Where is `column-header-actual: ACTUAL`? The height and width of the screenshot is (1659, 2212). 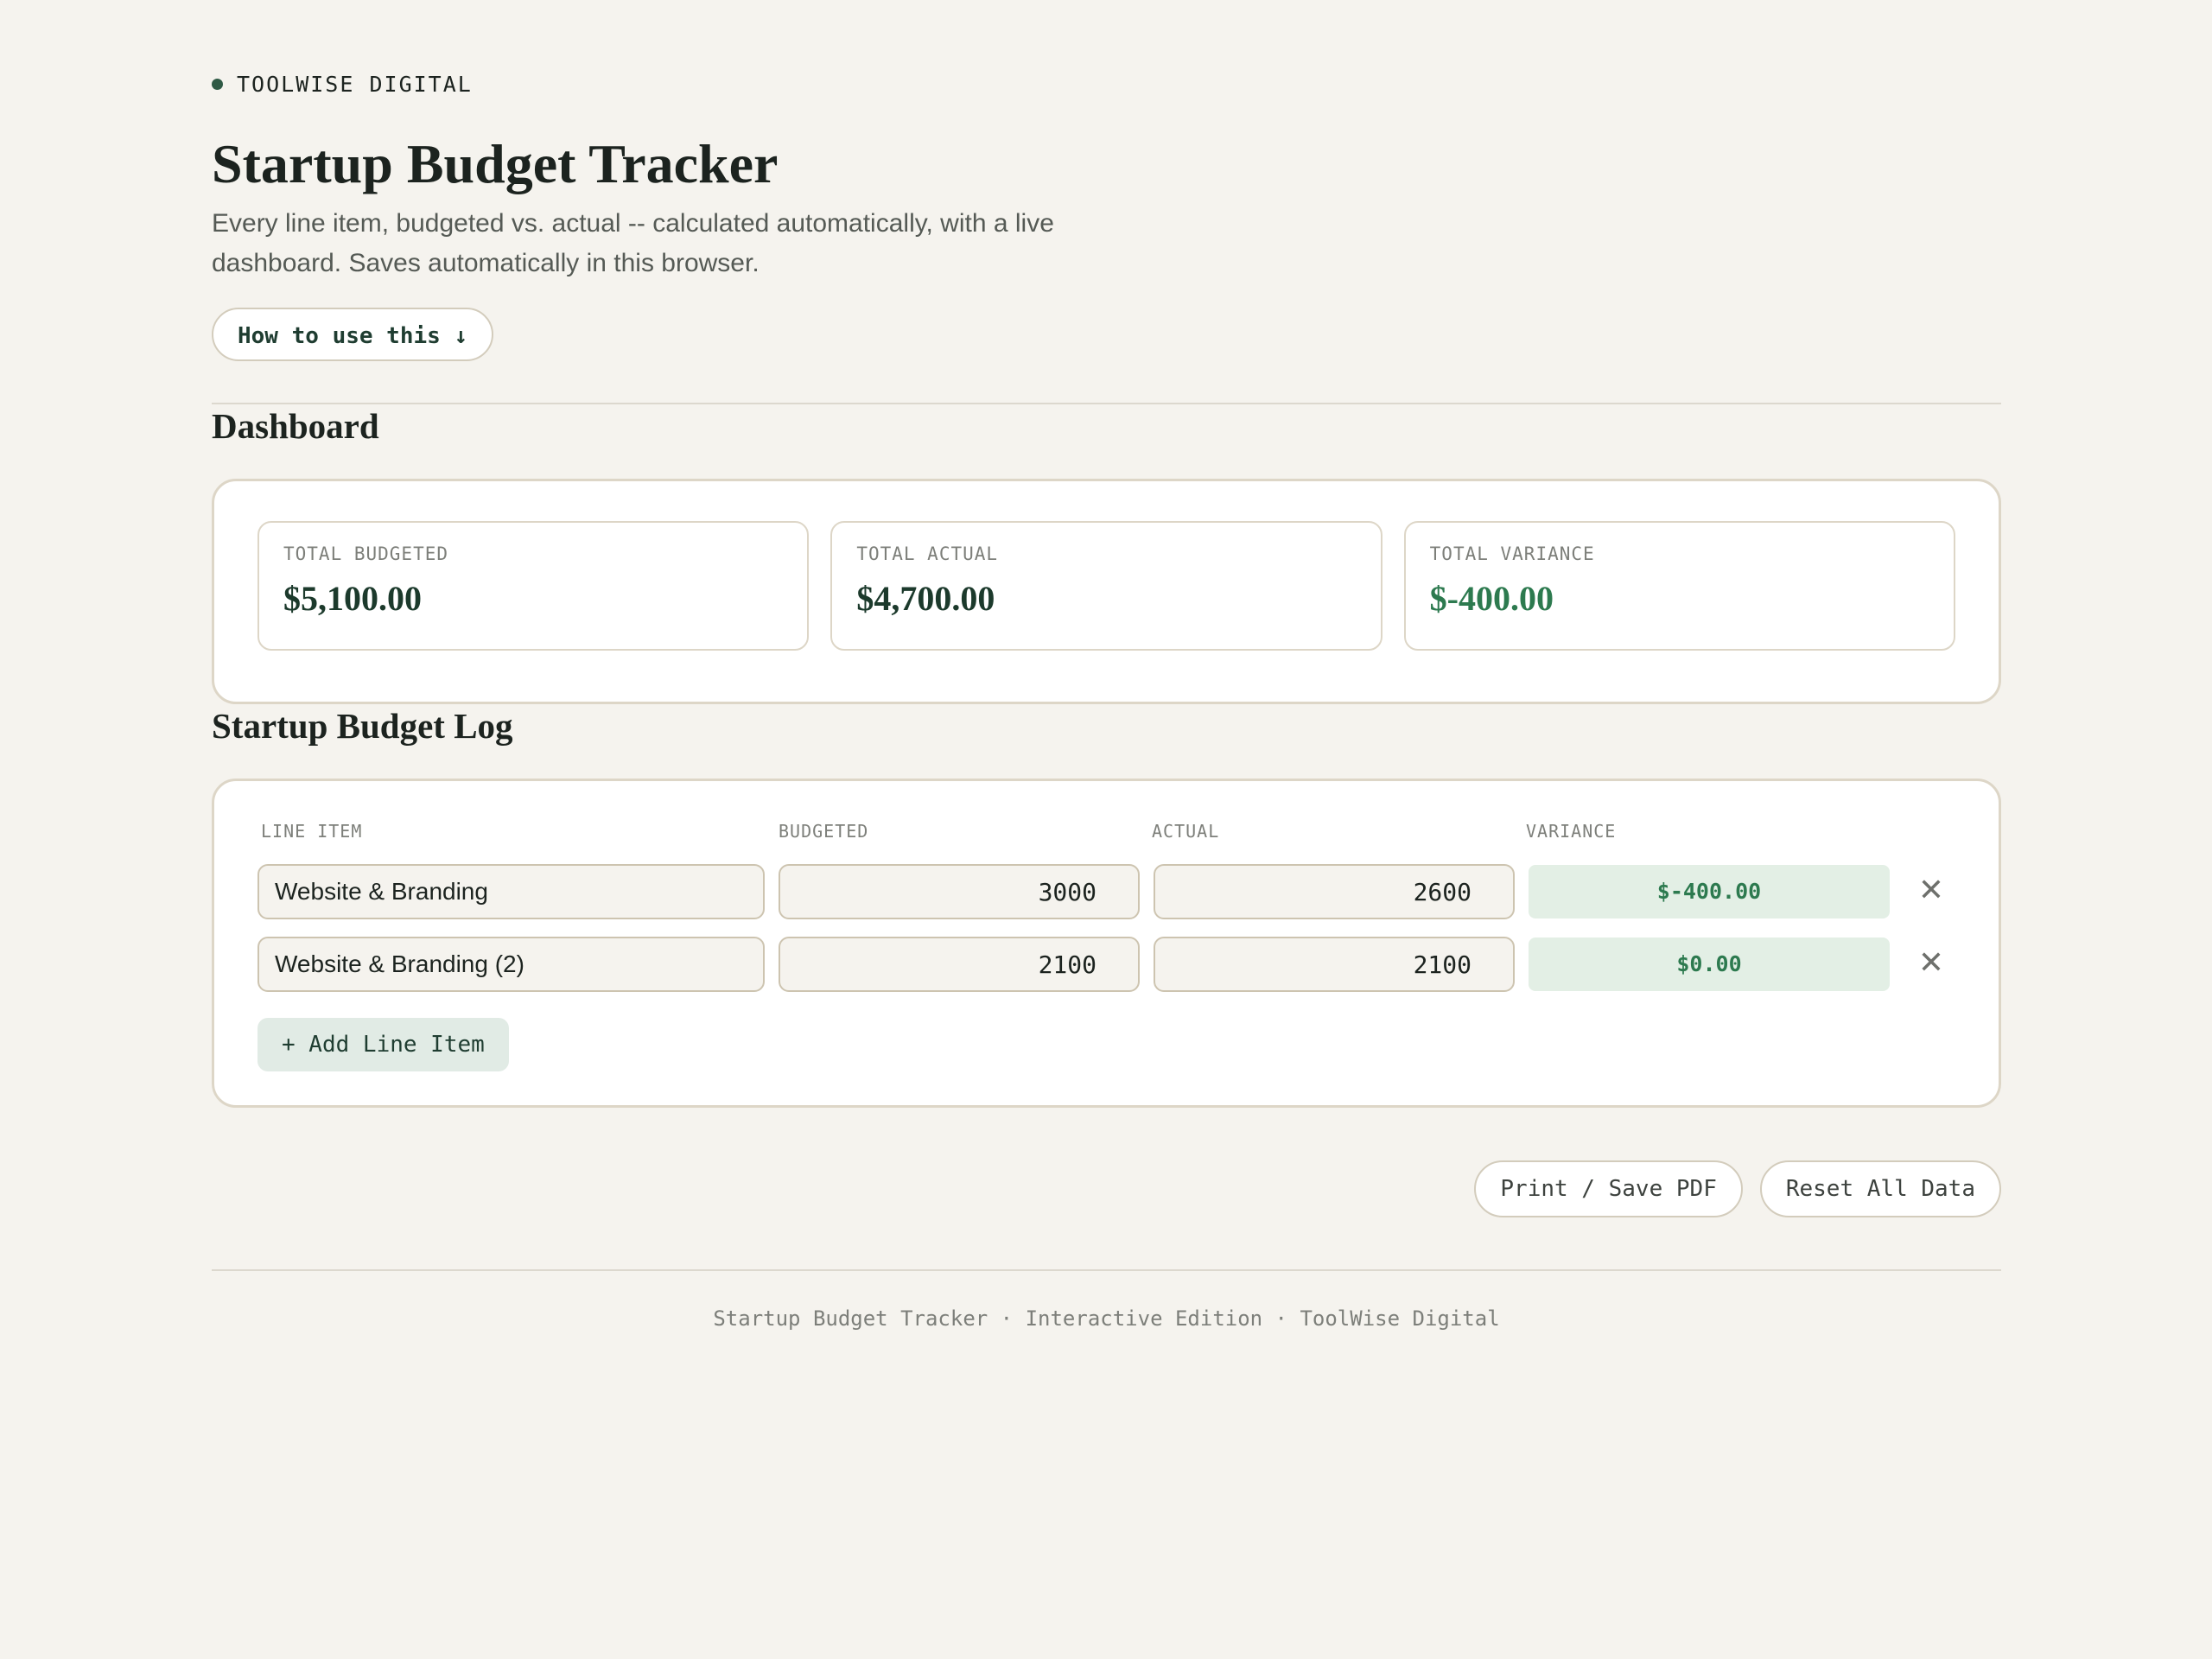 column-header-actual: ACTUAL is located at coordinates (1186, 831).